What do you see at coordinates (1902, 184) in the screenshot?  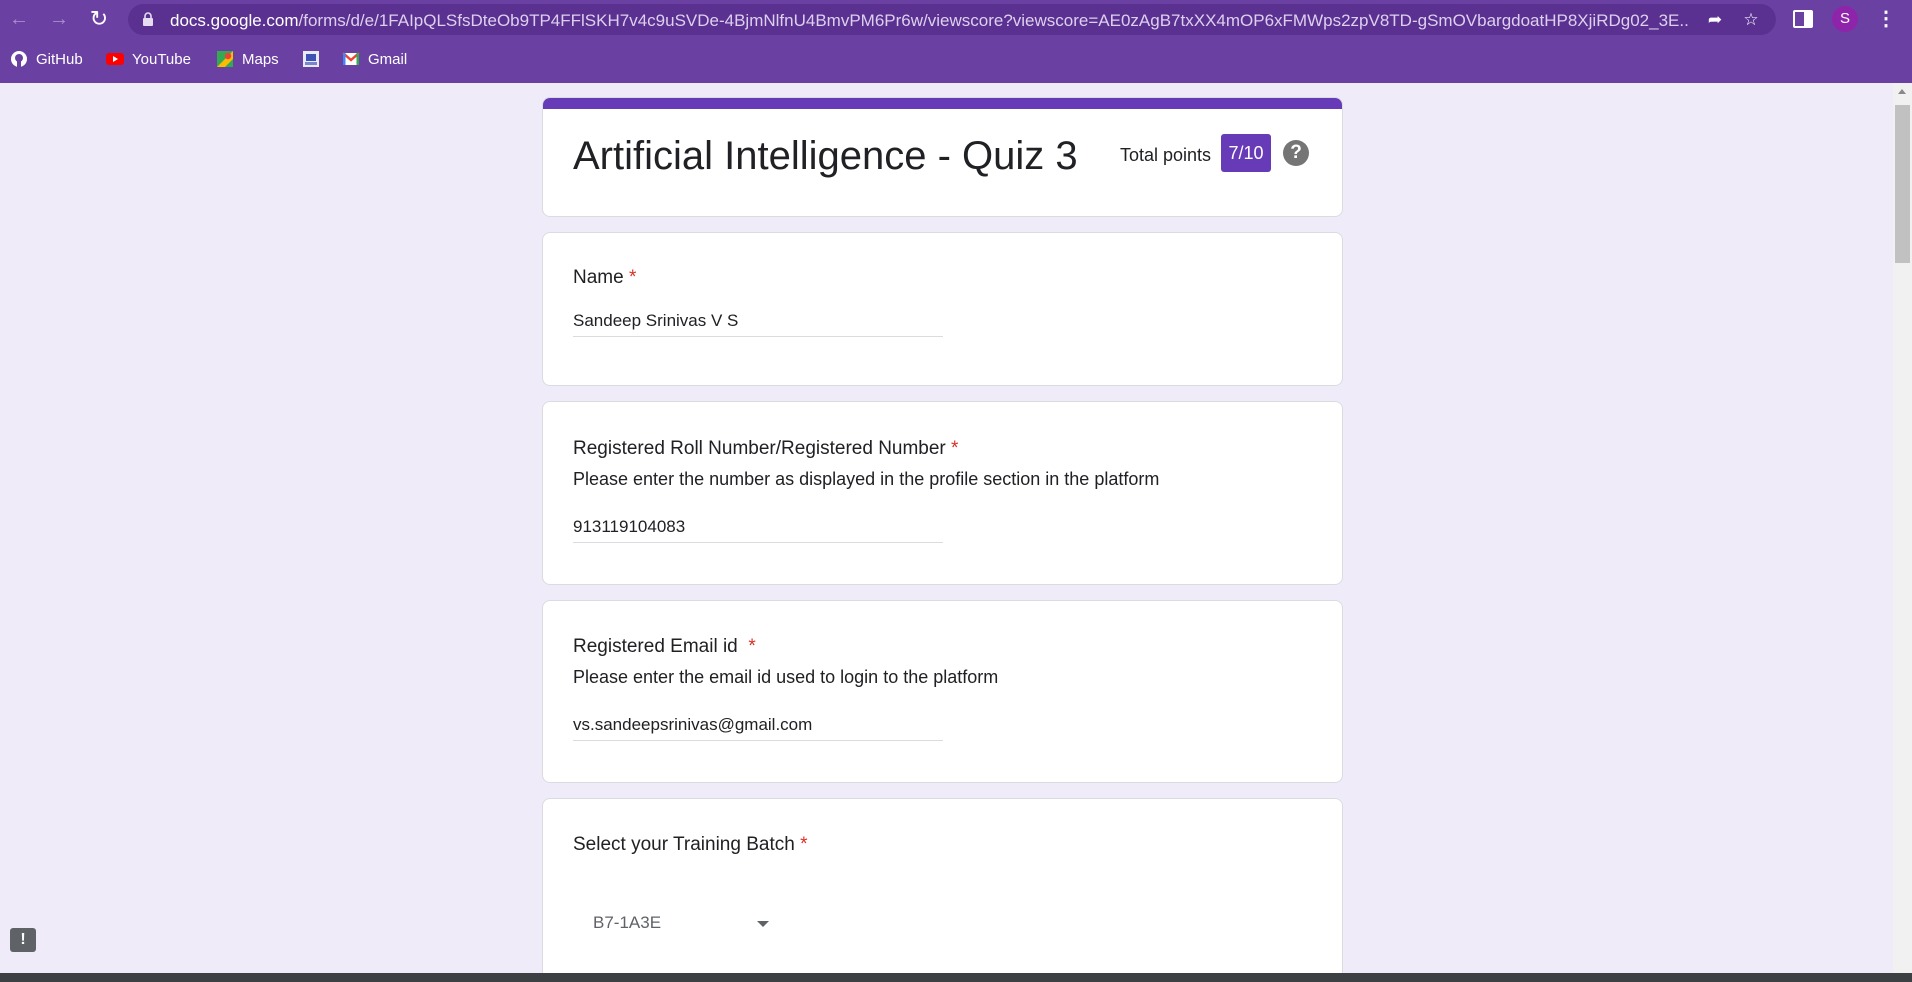 I see `scrollbar-thumb` at bounding box center [1902, 184].